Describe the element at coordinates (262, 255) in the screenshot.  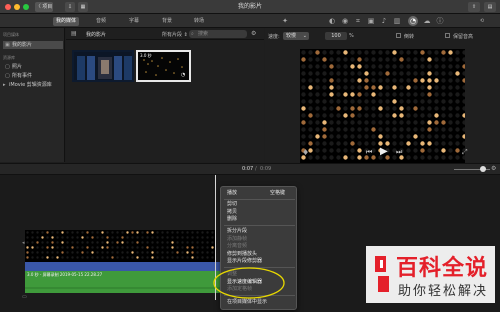
I see `menu-item-trim-to-playhead: 修剪到播放头` at that location.